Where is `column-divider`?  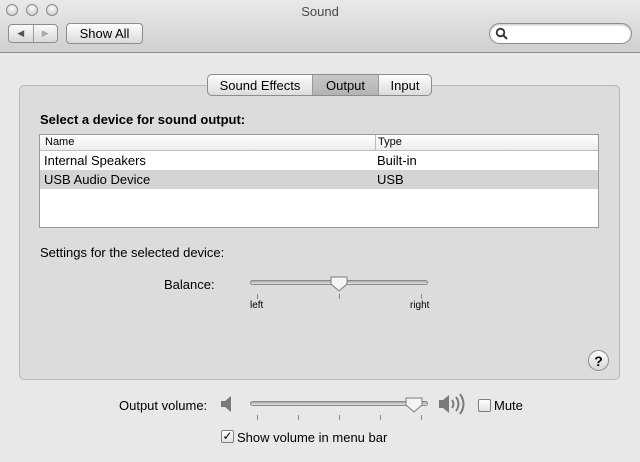
column-divider is located at coordinates (375, 142).